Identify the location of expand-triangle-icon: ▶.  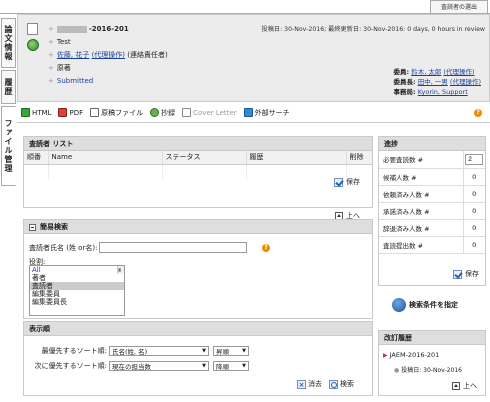
(385, 355).